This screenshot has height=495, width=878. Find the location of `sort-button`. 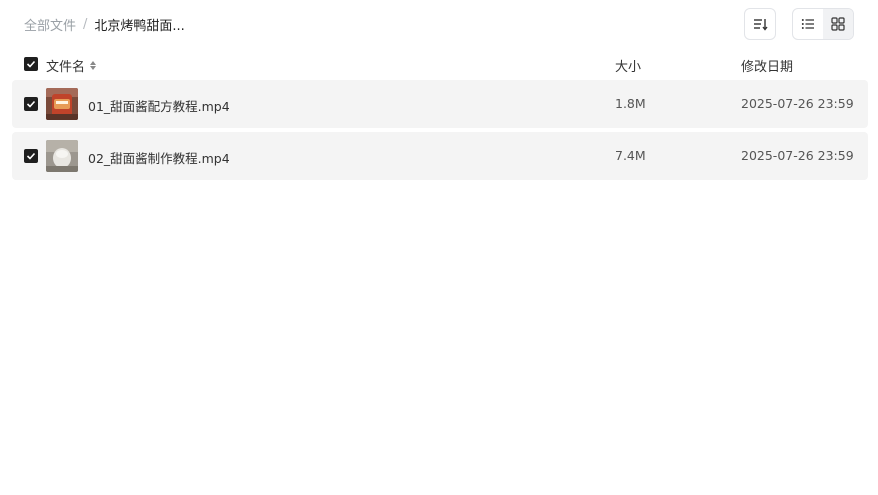

sort-button is located at coordinates (760, 24).